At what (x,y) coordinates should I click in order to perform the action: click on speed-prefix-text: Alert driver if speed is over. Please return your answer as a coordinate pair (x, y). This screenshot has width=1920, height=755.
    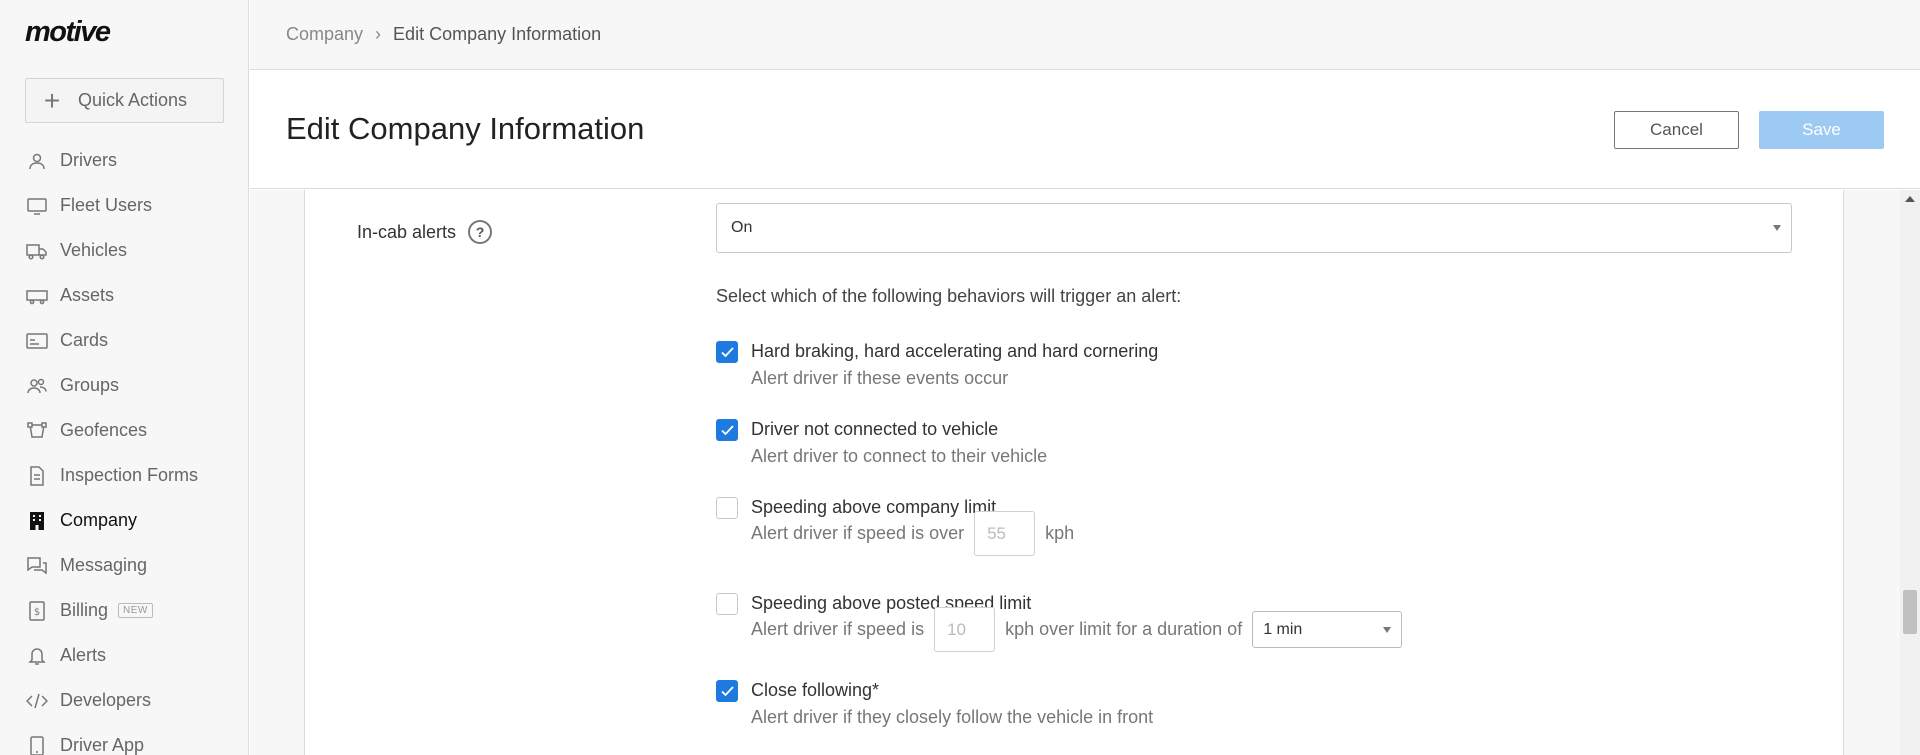
    Looking at the image, I should click on (858, 533).